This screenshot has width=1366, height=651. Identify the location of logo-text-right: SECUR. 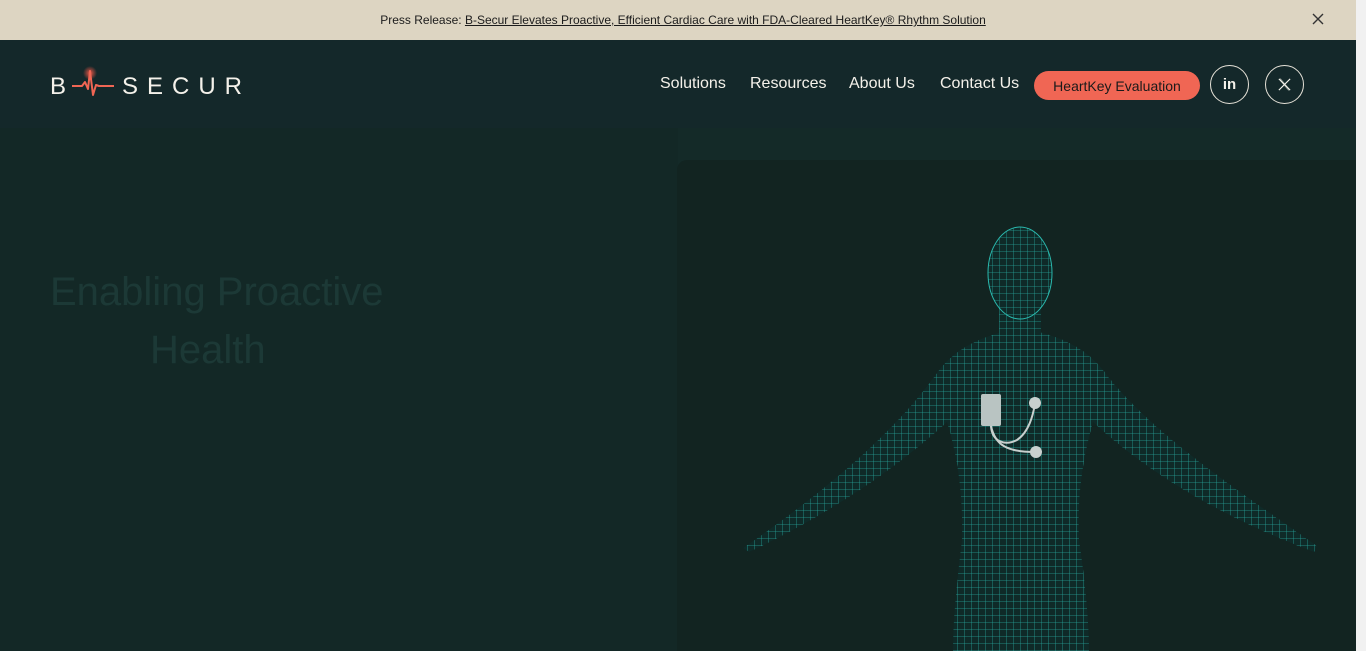
(187, 86).